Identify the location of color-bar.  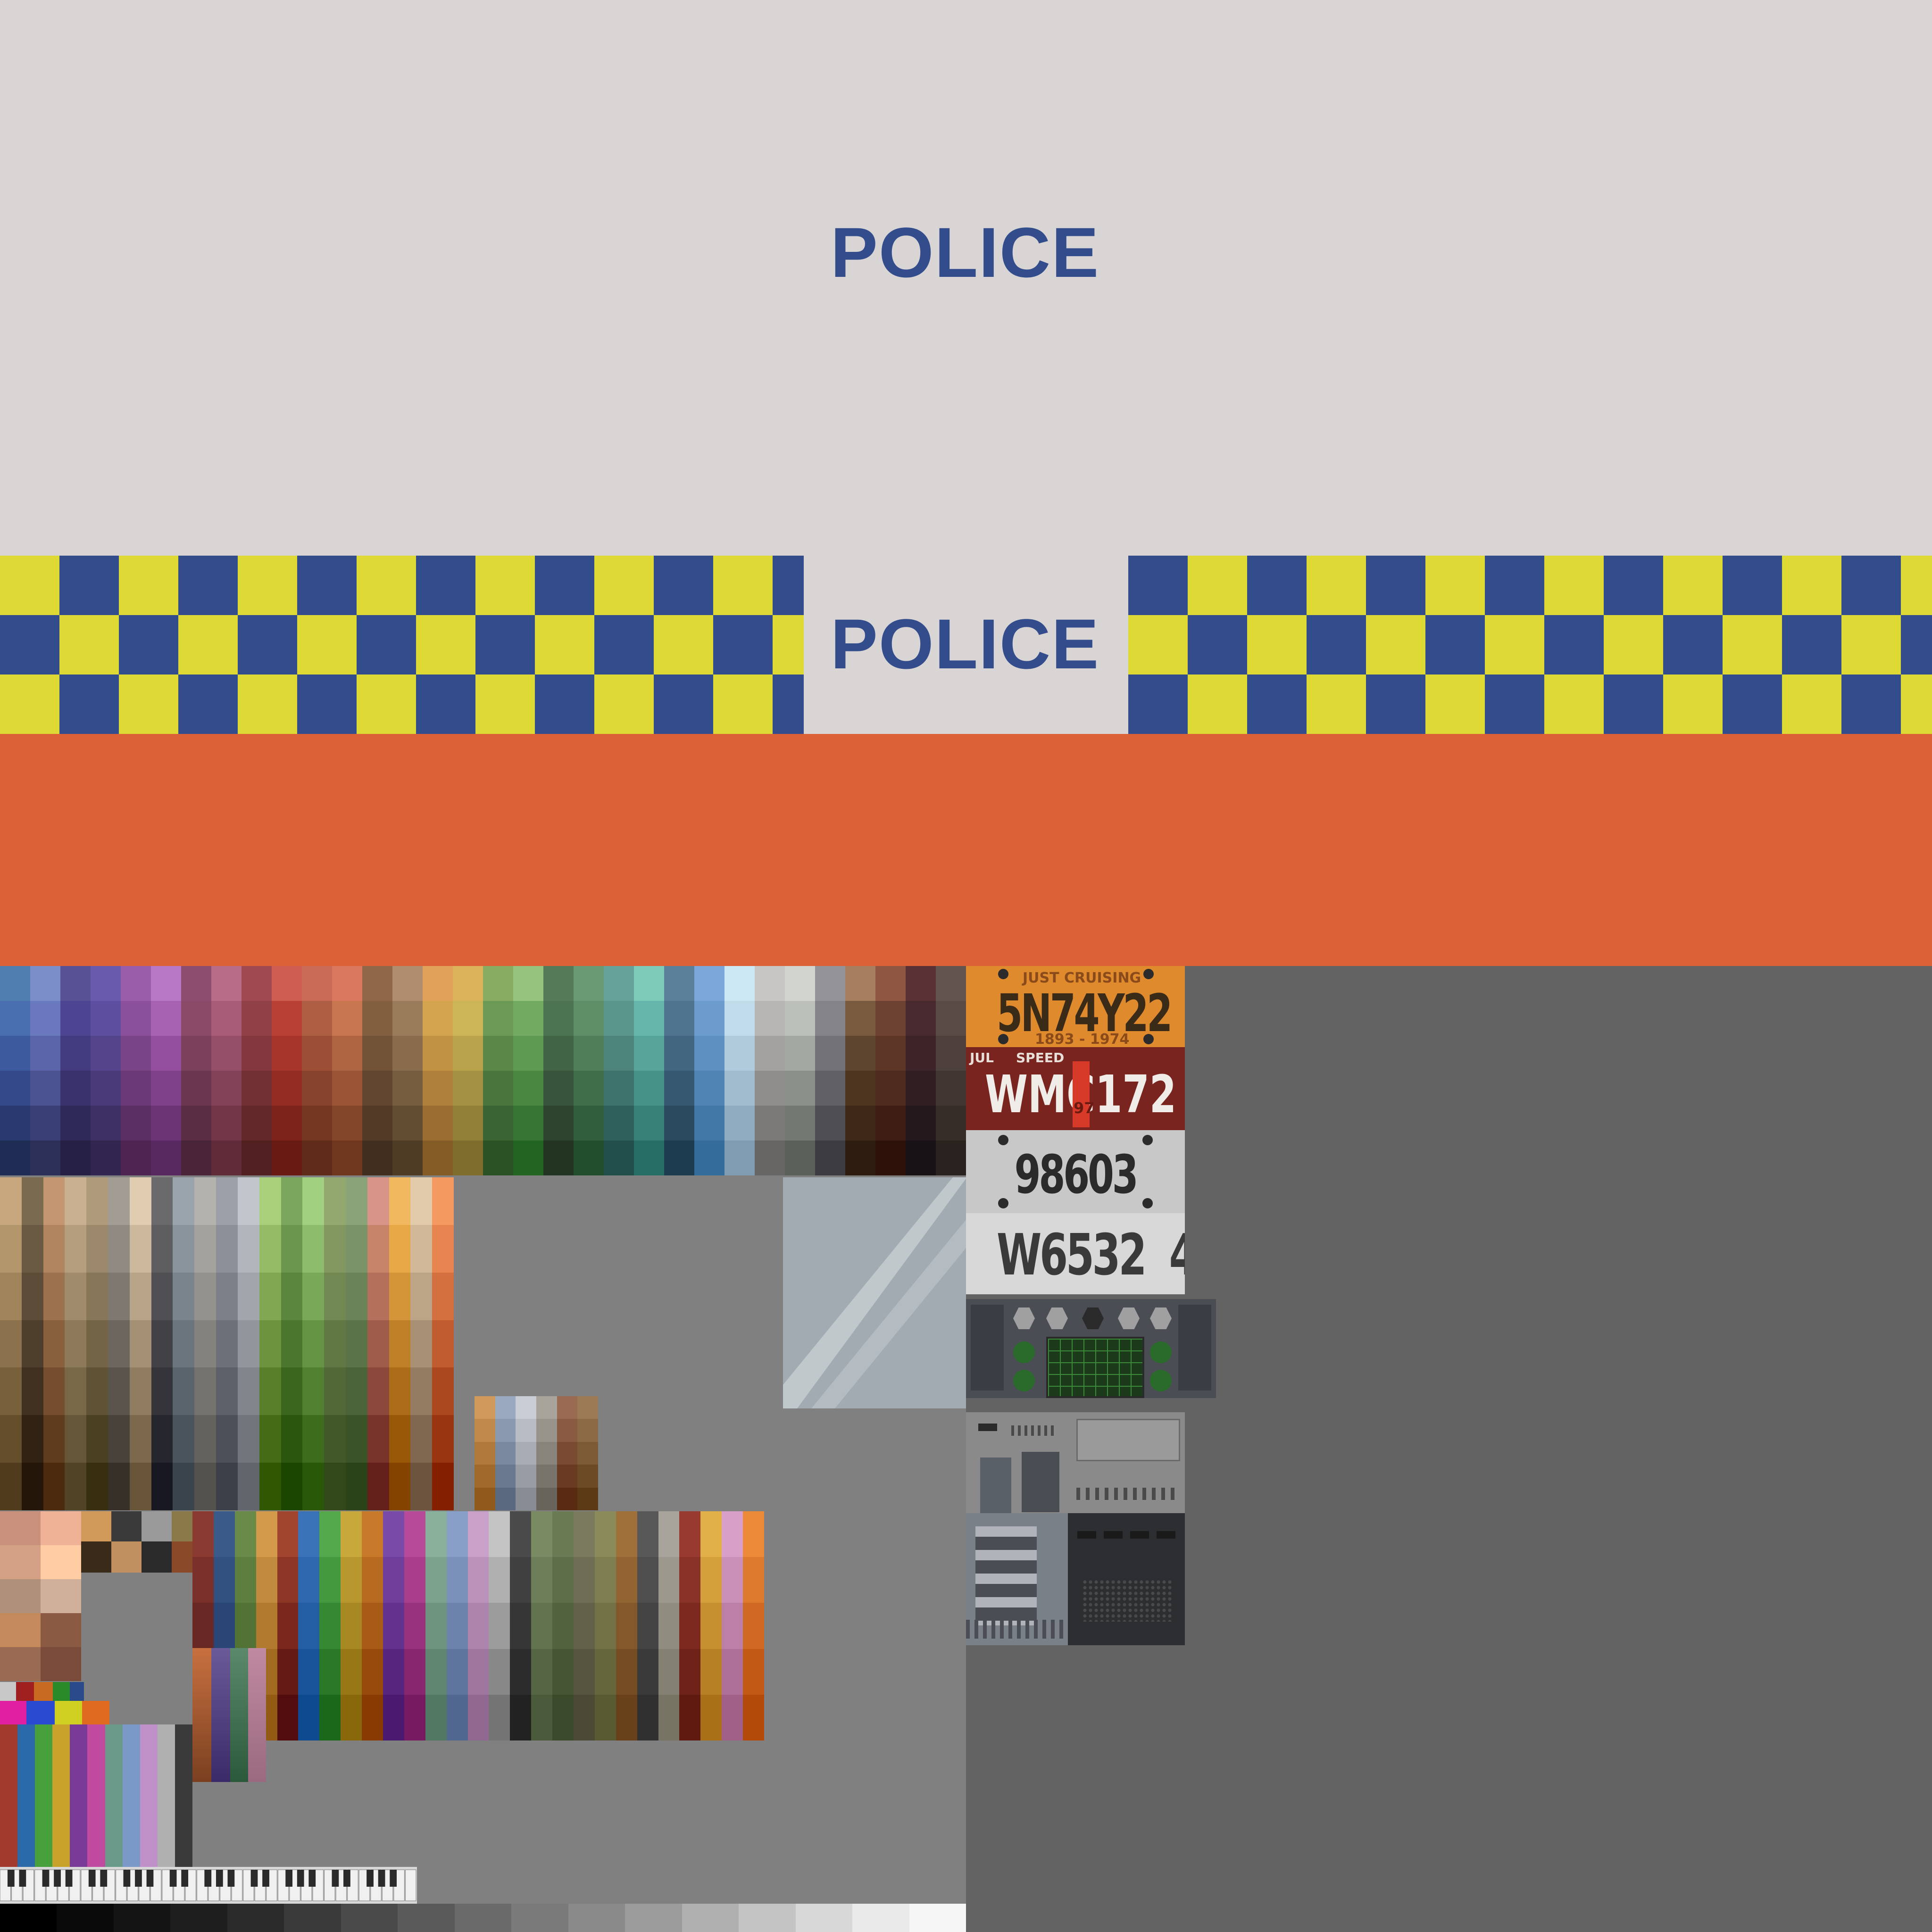
(96, 1795).